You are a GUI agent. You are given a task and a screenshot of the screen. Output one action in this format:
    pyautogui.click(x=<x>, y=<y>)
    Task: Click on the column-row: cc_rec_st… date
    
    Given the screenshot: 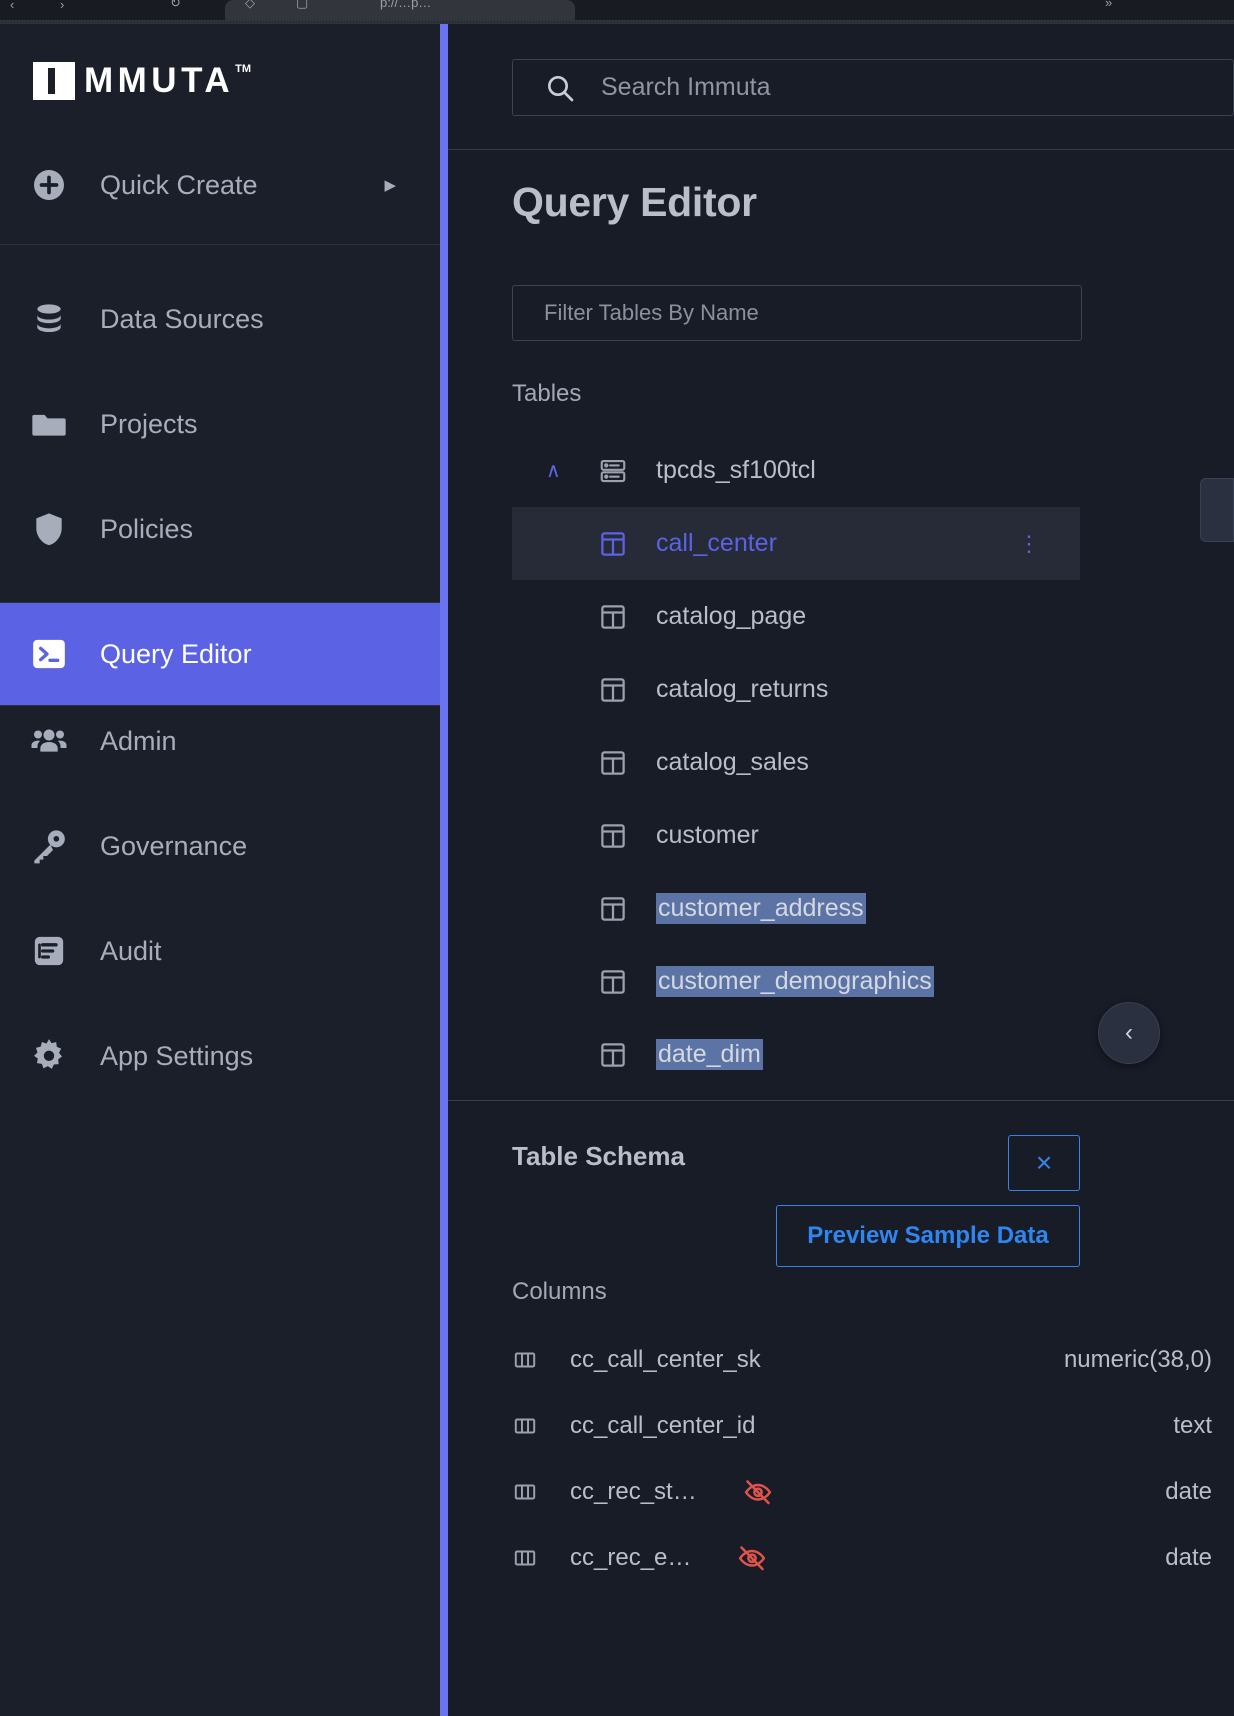 What is the action you would take?
    pyautogui.click(x=841, y=1492)
    